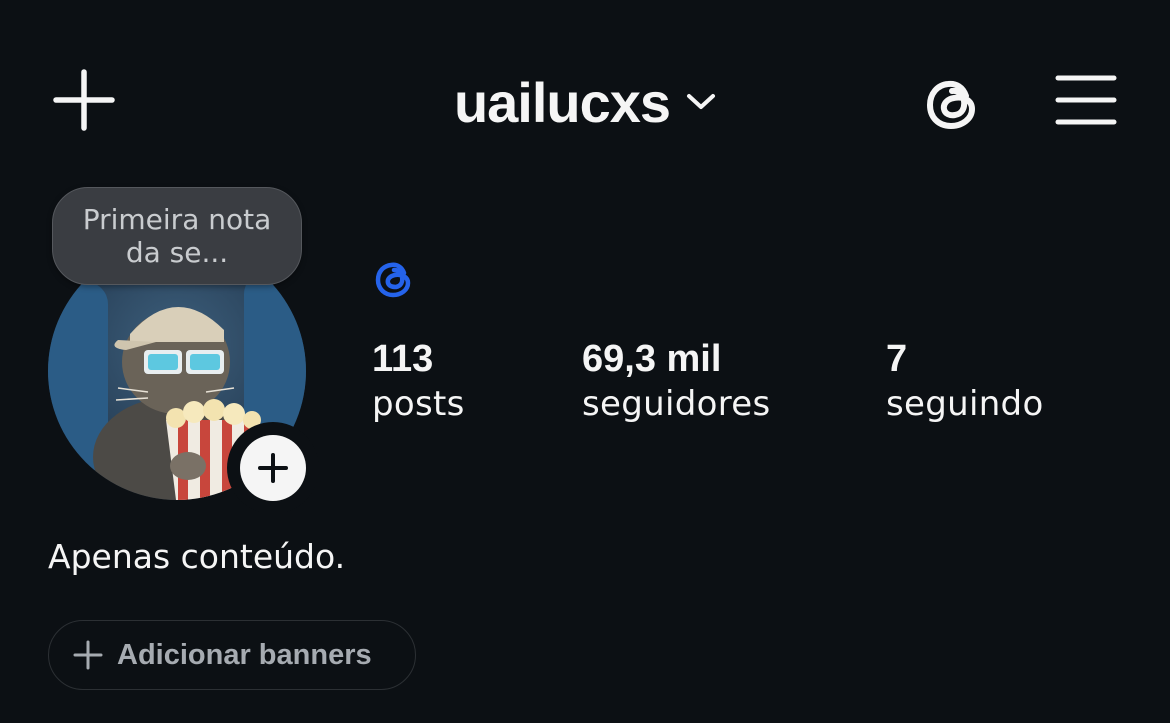 This screenshot has width=1170, height=723. I want to click on hamburger-menu-icon, so click(1086, 100).